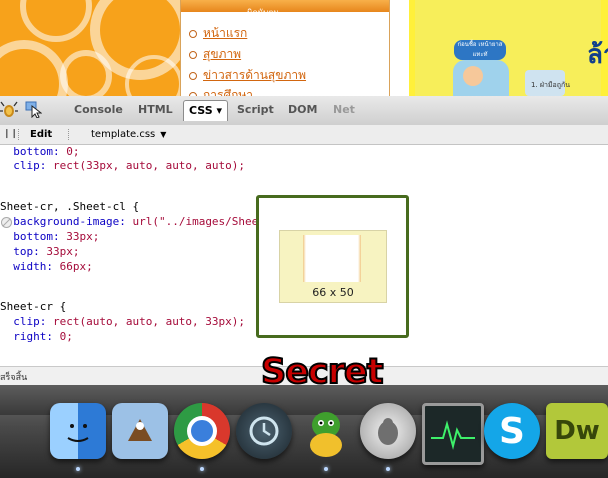 Image resolution: width=608 pixels, height=478 pixels. What do you see at coordinates (332, 258) in the screenshot?
I see `image-preview` at bounding box center [332, 258].